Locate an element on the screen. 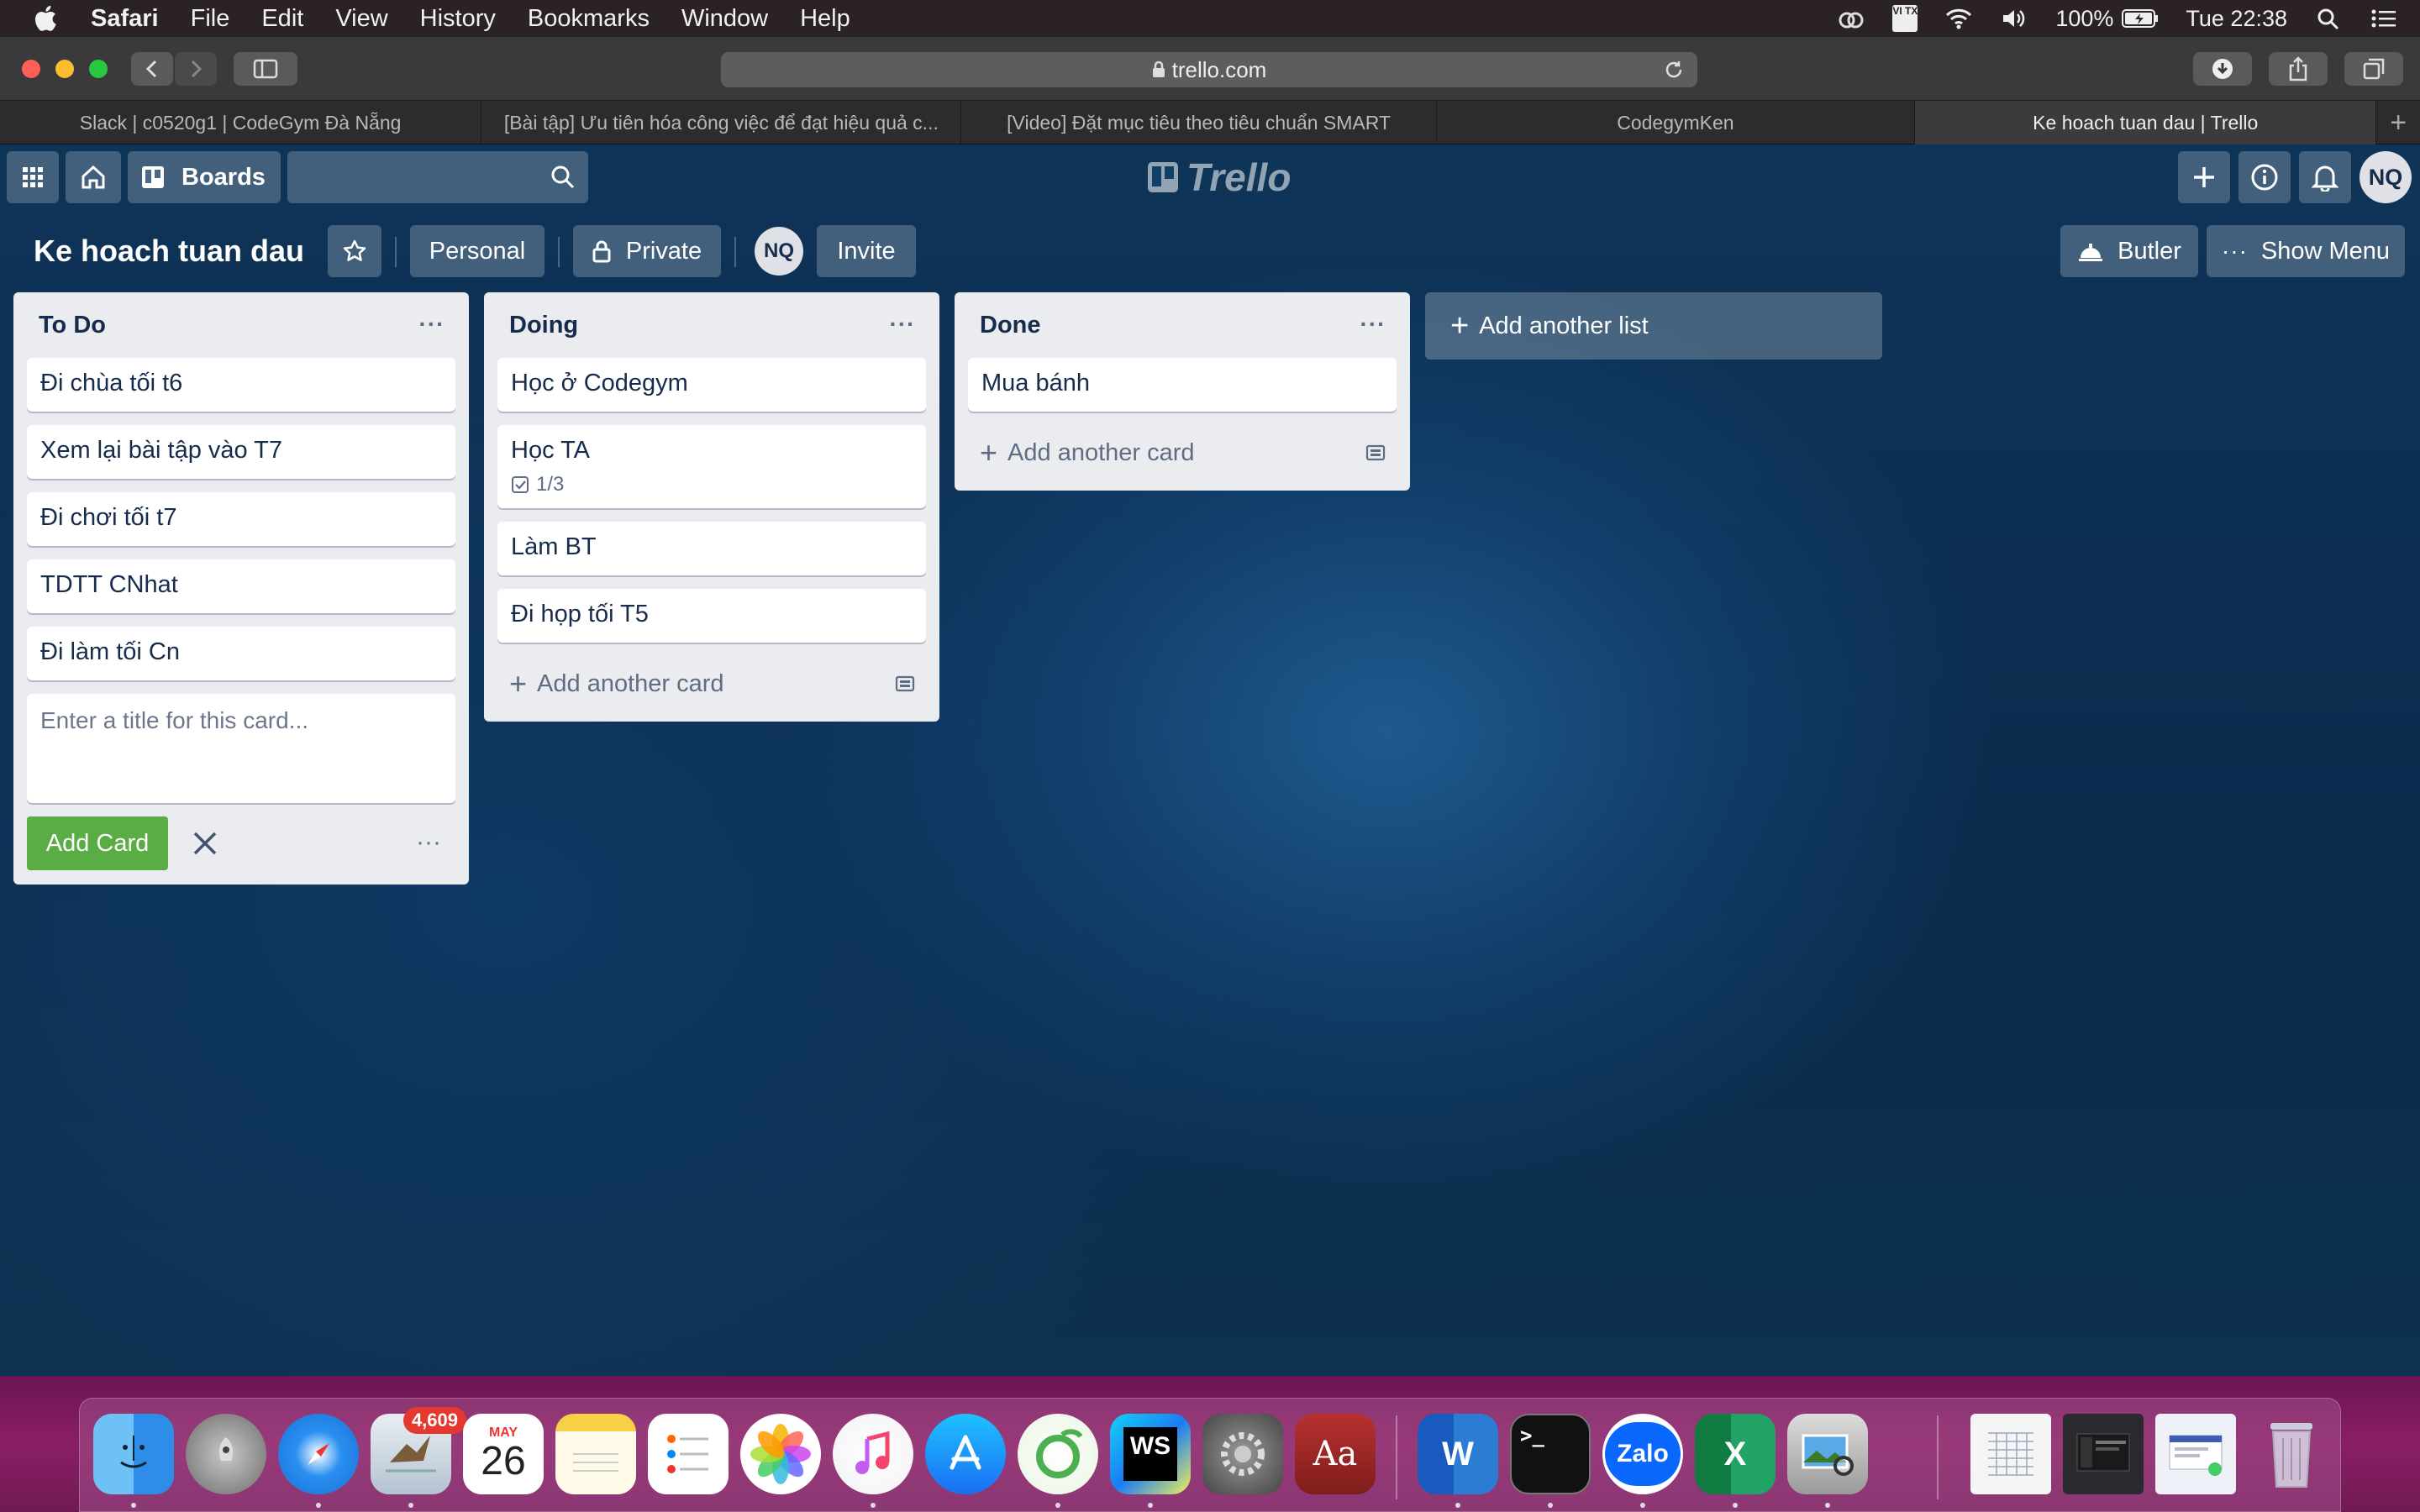 The image size is (2420, 1512). close-icon is located at coordinates (205, 843).